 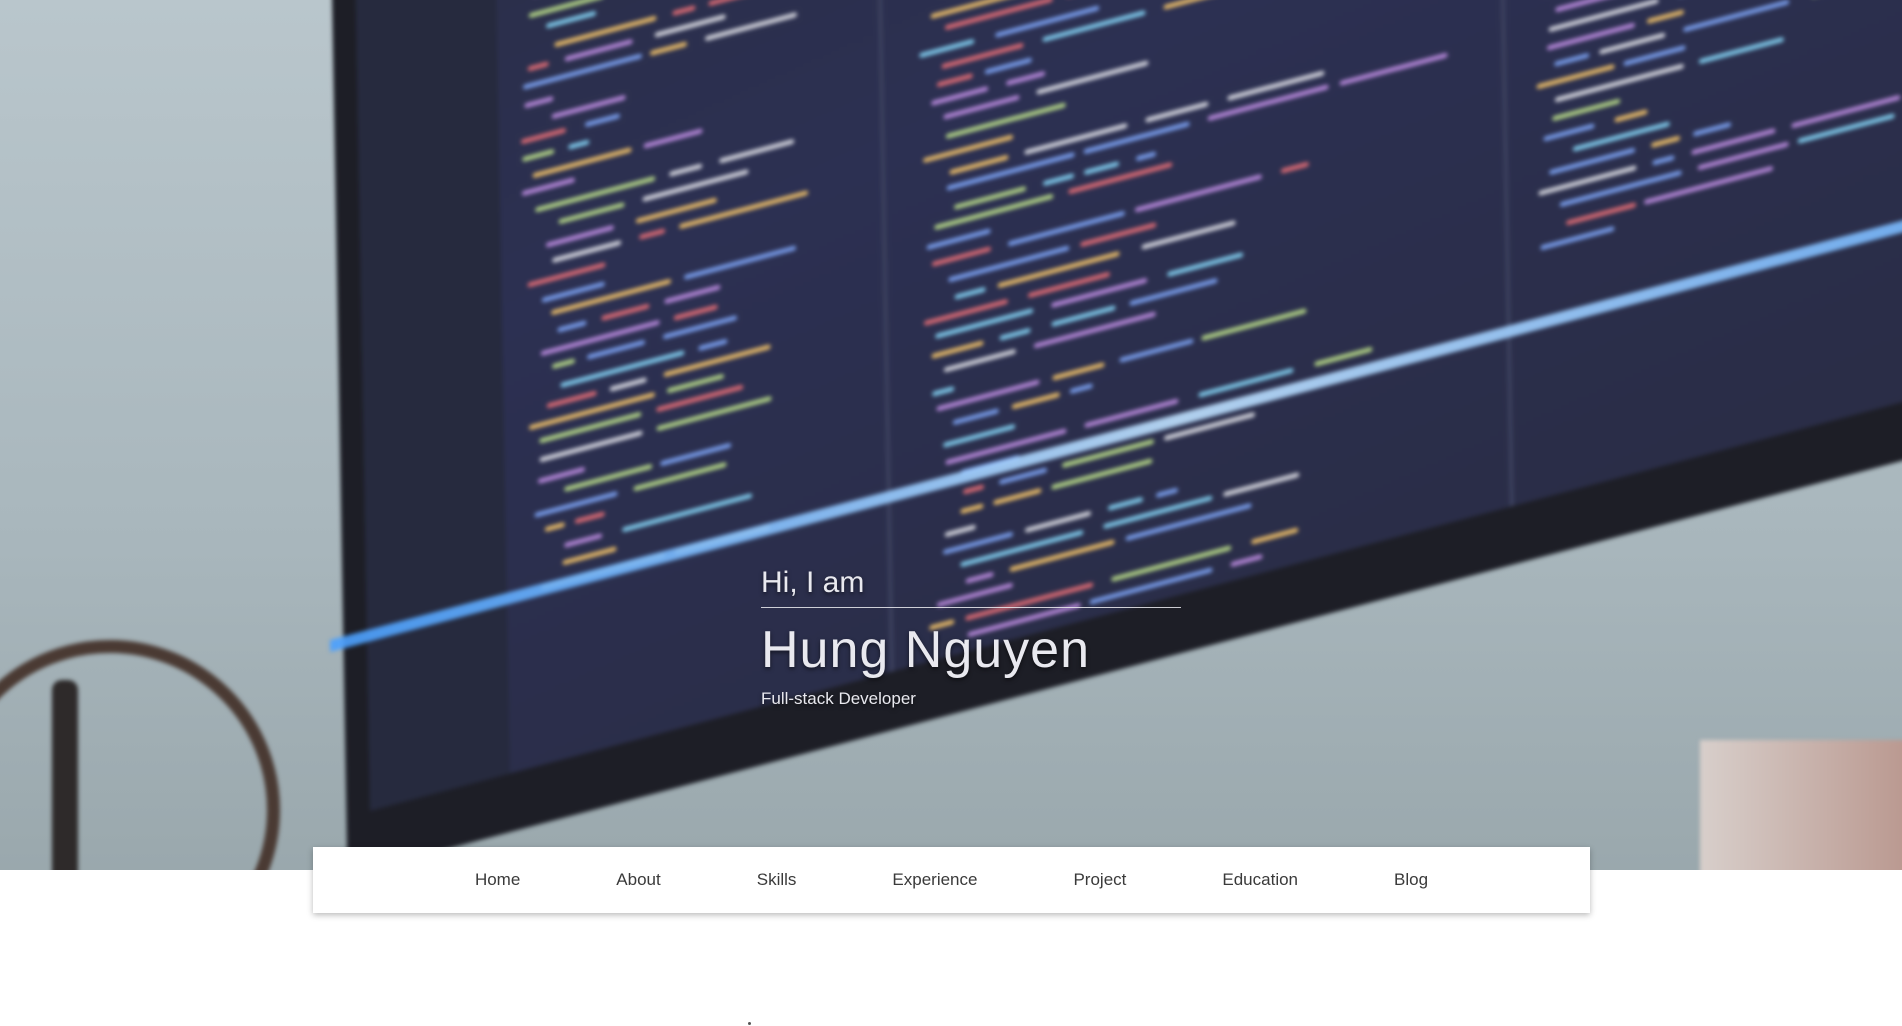 I want to click on stand-ring, so click(x=140, y=755).